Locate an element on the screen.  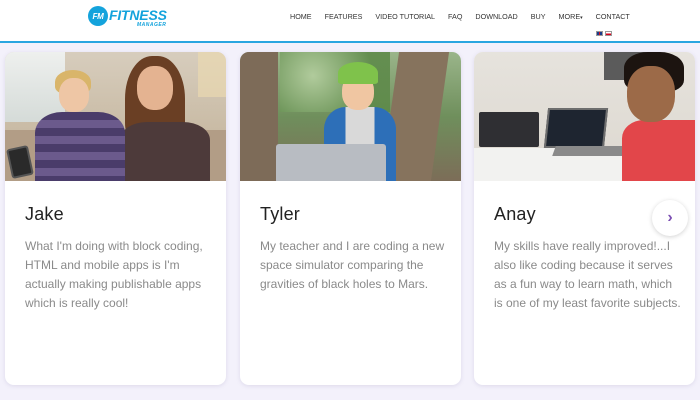
carousel-next-button: › is located at coordinates (670, 218).